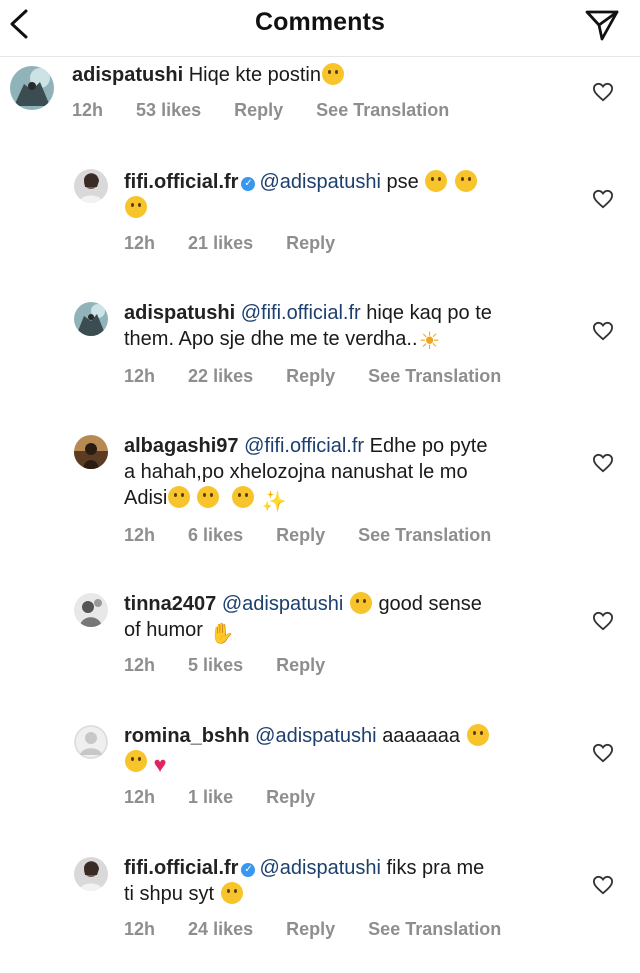  I want to click on comment-meta: 12h 53 likes Reply See Translation, so click(274, 110).